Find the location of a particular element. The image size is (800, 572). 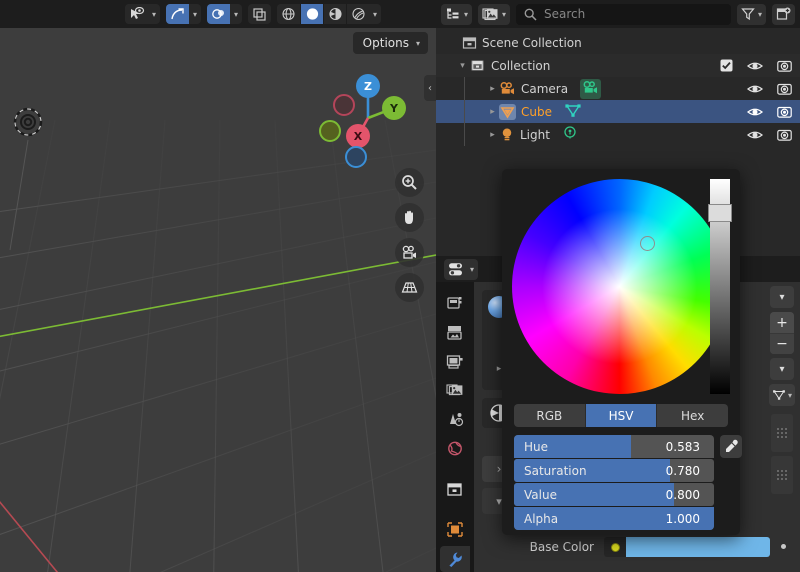

slot-add-remove: + − is located at coordinates (782, 333).